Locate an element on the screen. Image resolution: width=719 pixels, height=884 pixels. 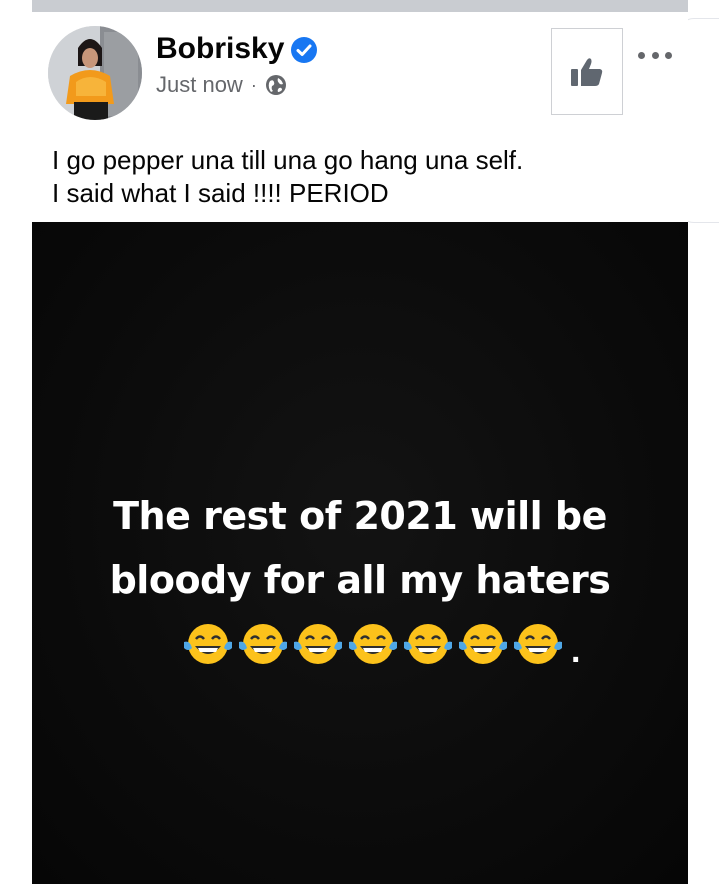
author-name: Bobrisky is located at coordinates (220, 49).